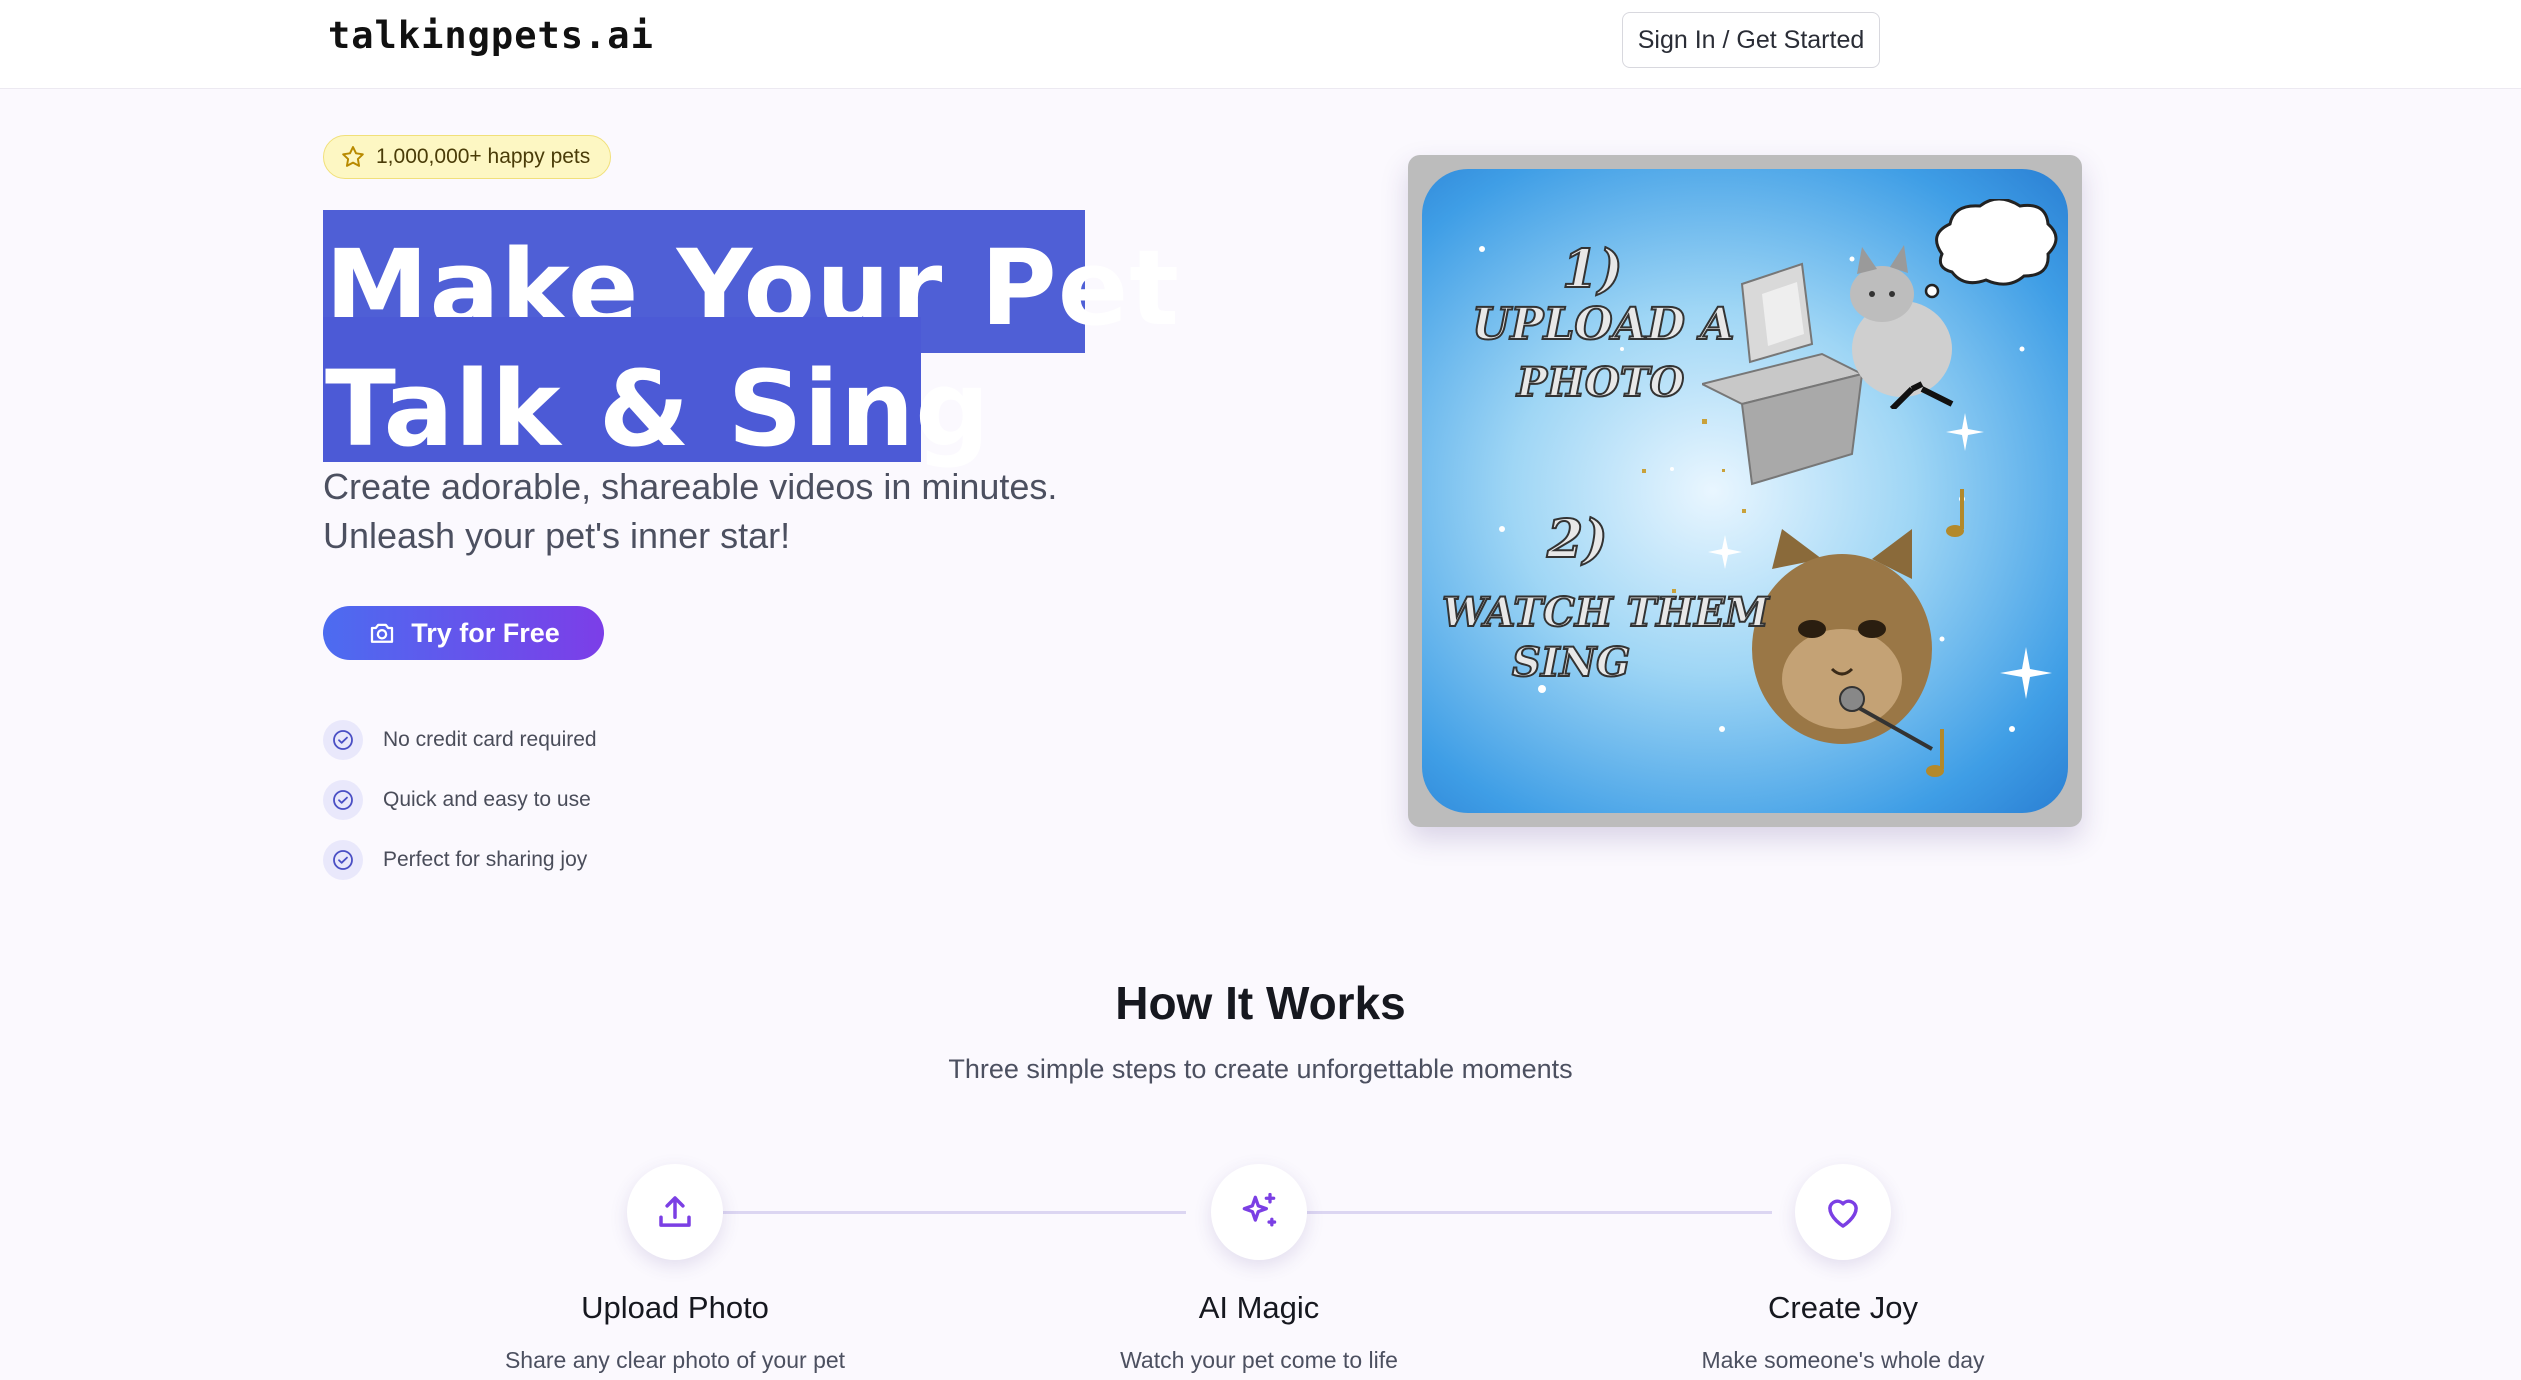  What do you see at coordinates (485, 859) in the screenshot?
I see `check-text: Perfect for sharing joy` at bounding box center [485, 859].